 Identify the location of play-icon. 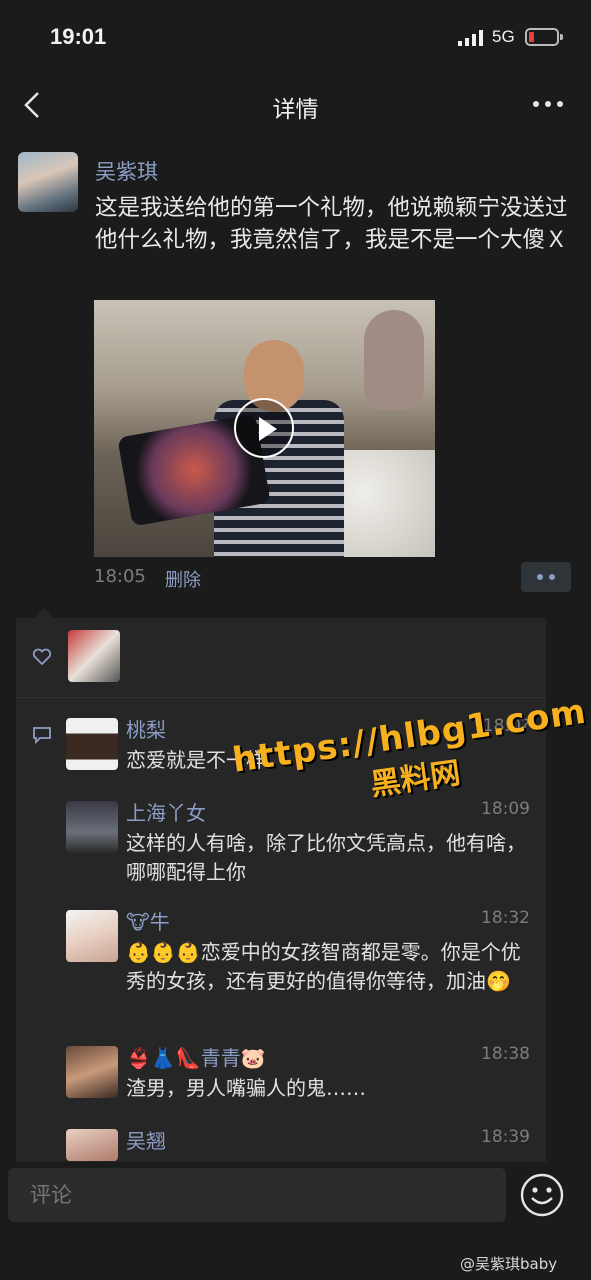
(264, 428).